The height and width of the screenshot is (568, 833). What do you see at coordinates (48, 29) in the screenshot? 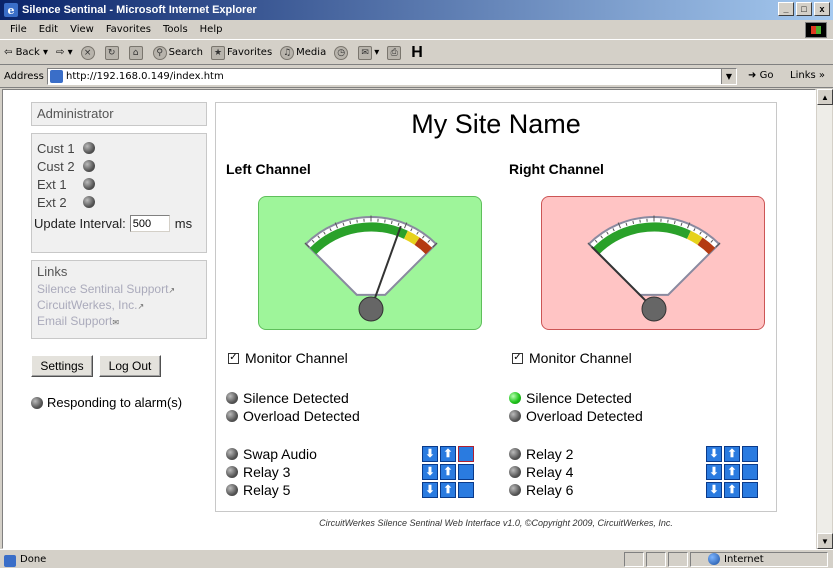
I see `menu-edit: Edit` at bounding box center [48, 29].